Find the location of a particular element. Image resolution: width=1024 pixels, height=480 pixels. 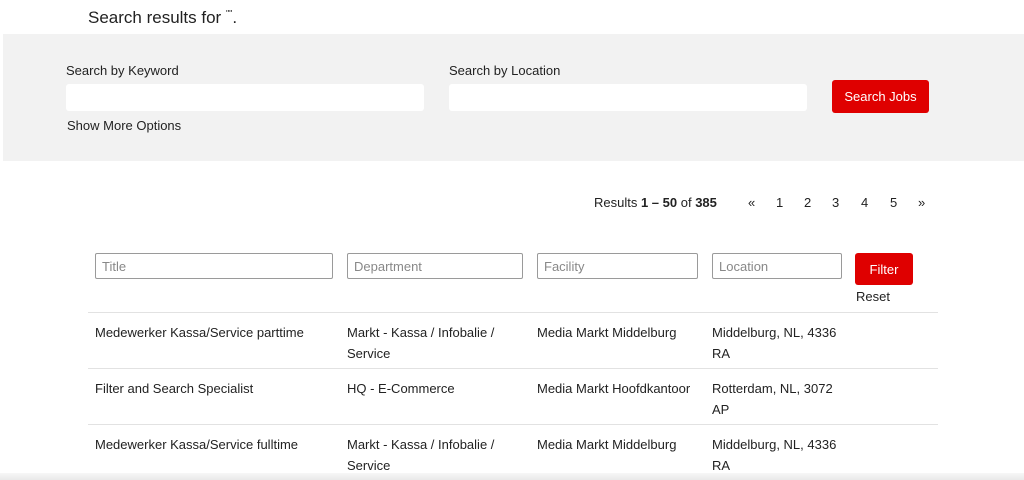

pagination-page-3: 3 is located at coordinates (835, 202).